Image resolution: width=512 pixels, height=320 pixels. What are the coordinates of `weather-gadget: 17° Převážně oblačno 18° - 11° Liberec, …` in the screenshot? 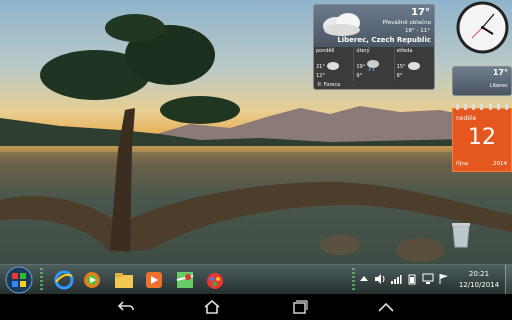 It's located at (374, 47).